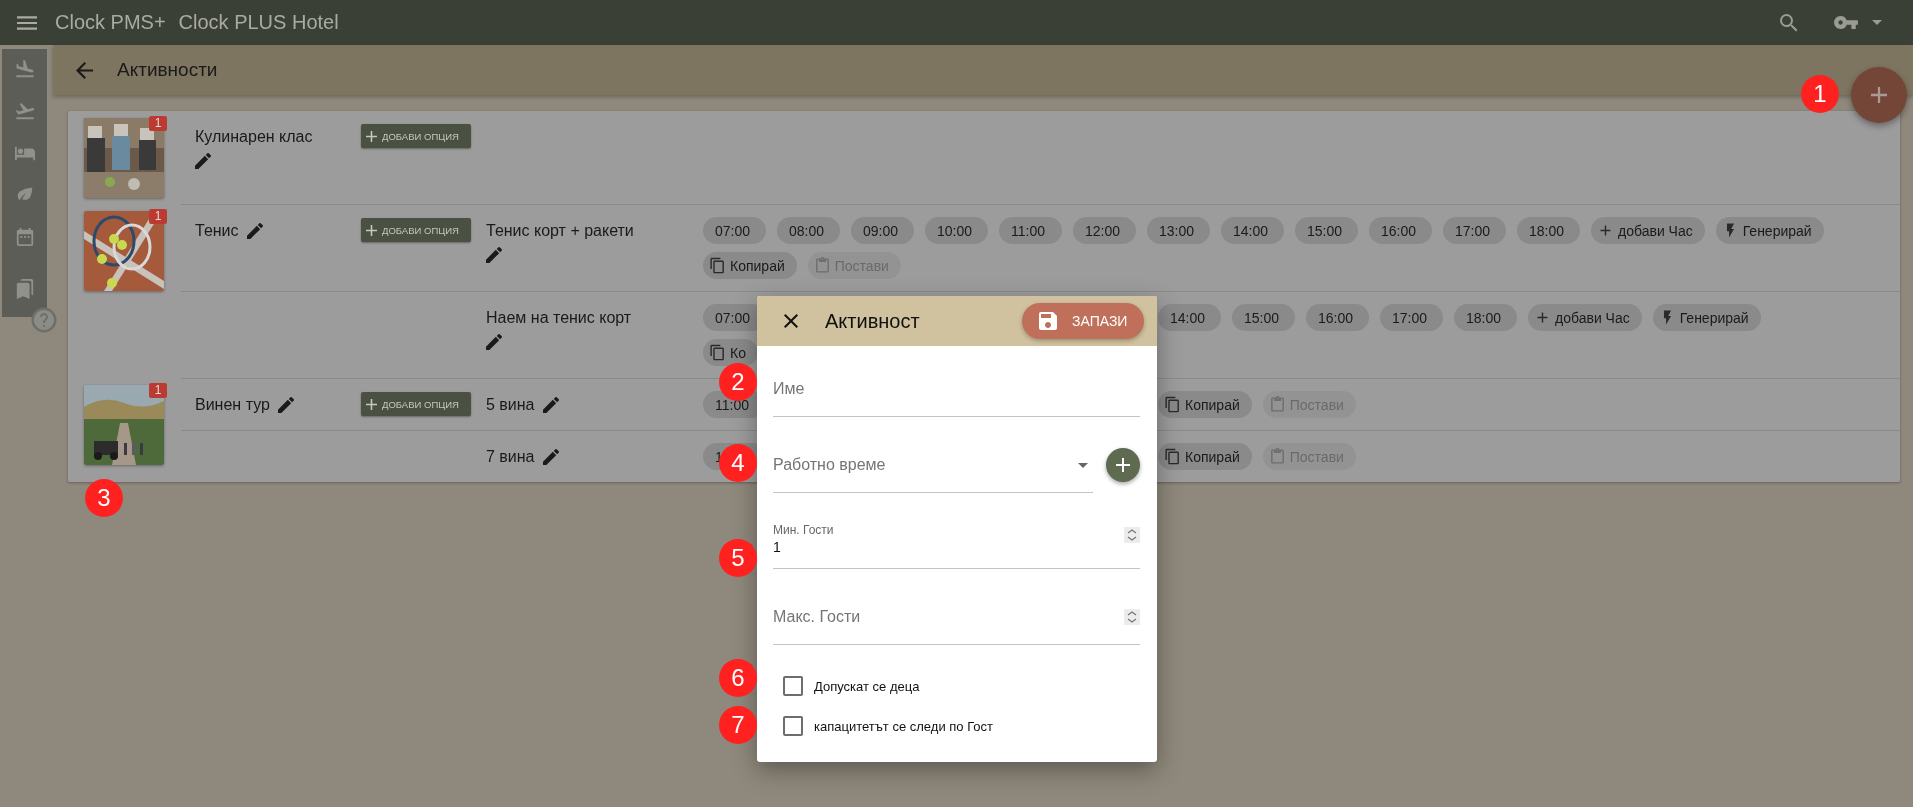 The image size is (1913, 807). Describe the element at coordinates (956, 230) in the screenshot. I see `time-chip: 10:00` at that location.